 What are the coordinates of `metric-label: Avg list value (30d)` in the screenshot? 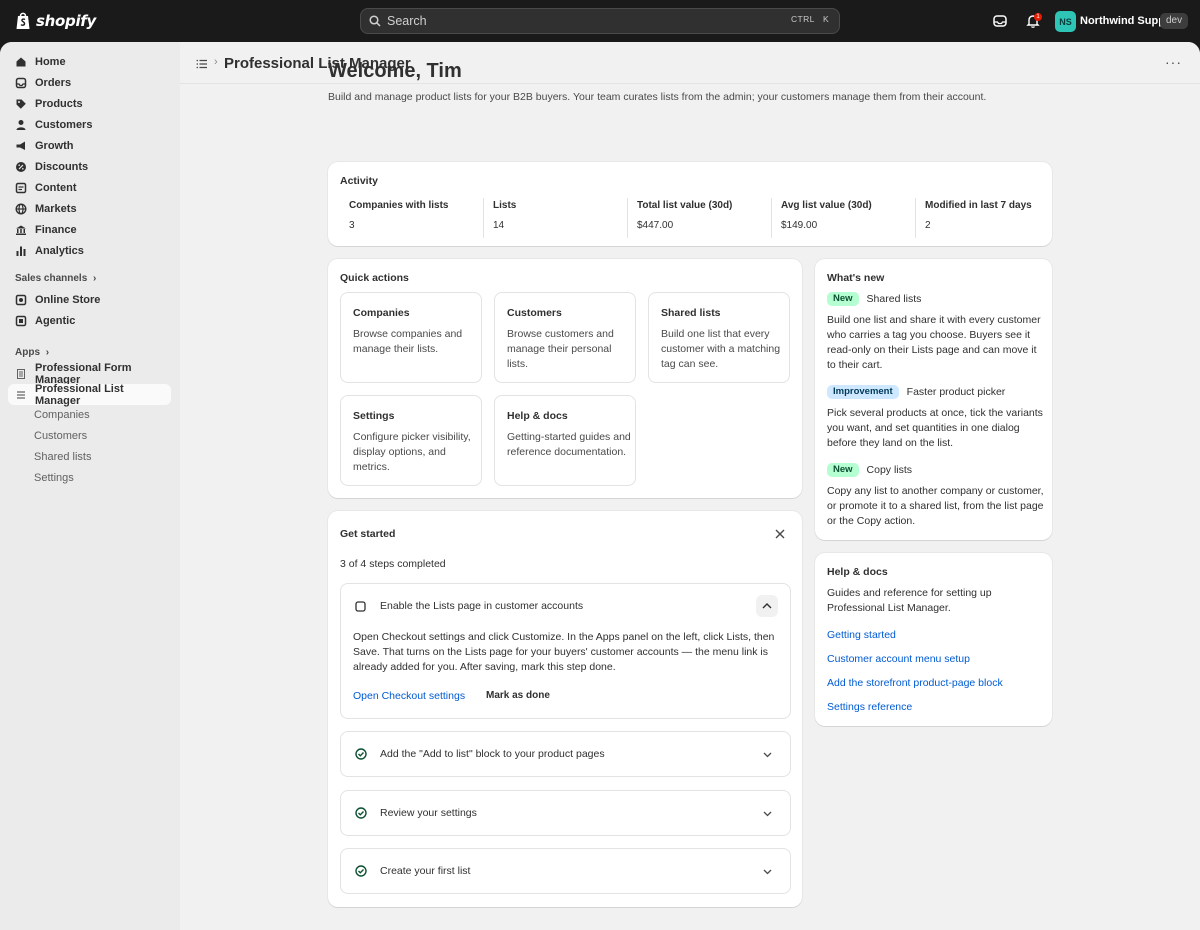 It's located at (826, 205).